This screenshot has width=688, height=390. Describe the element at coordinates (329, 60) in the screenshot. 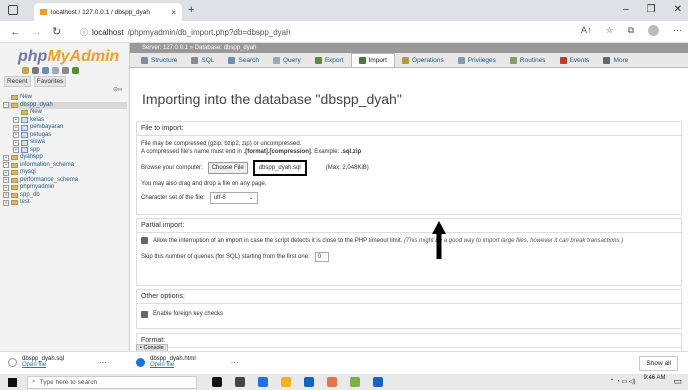

I see `tab-export: Export` at that location.